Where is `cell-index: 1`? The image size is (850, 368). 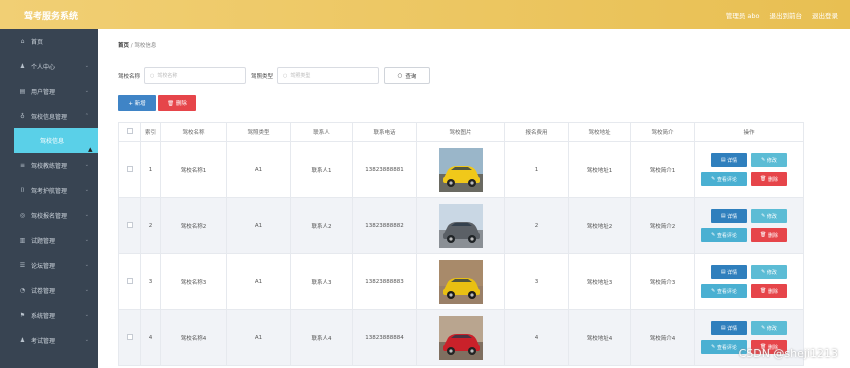 cell-index: 1 is located at coordinates (150, 169).